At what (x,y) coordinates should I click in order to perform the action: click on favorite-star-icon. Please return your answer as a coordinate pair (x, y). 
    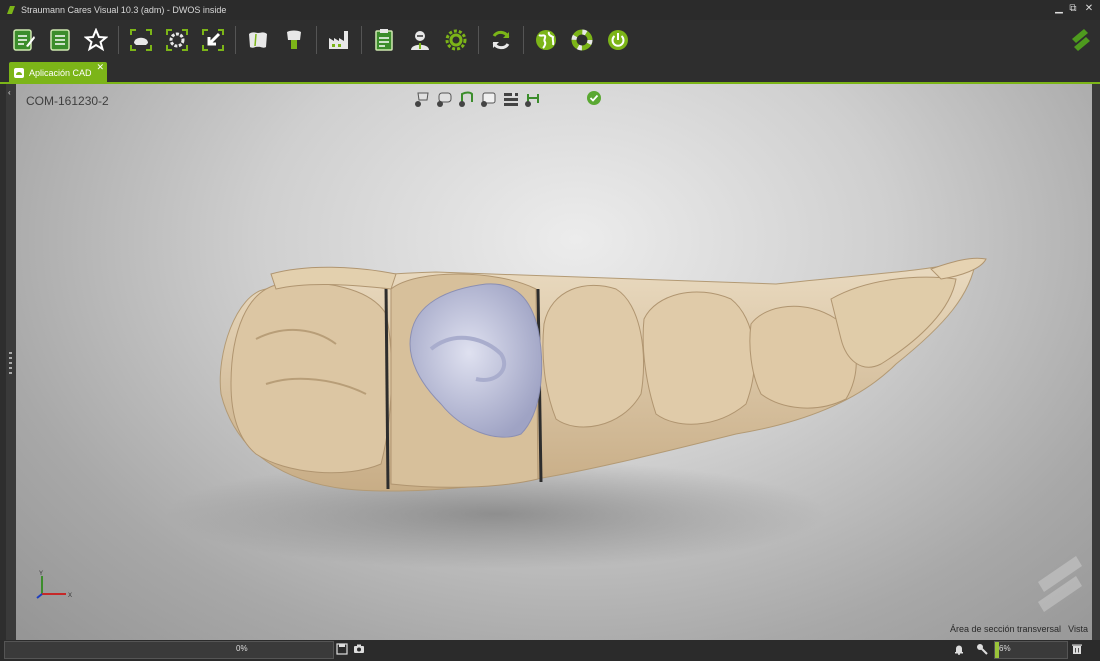
    Looking at the image, I should click on (96, 40).